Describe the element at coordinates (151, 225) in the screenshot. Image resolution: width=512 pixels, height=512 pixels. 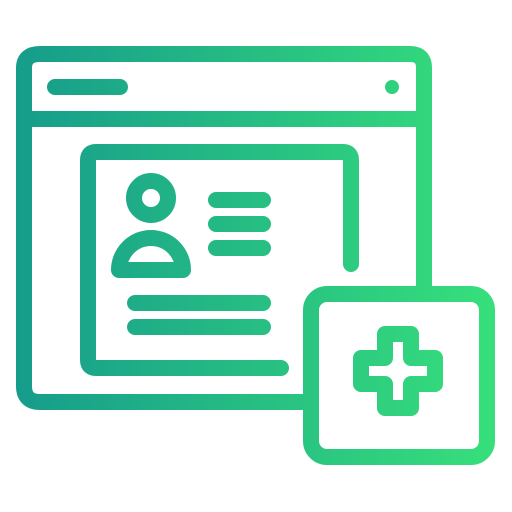
I see `user-avatar-icon` at that location.